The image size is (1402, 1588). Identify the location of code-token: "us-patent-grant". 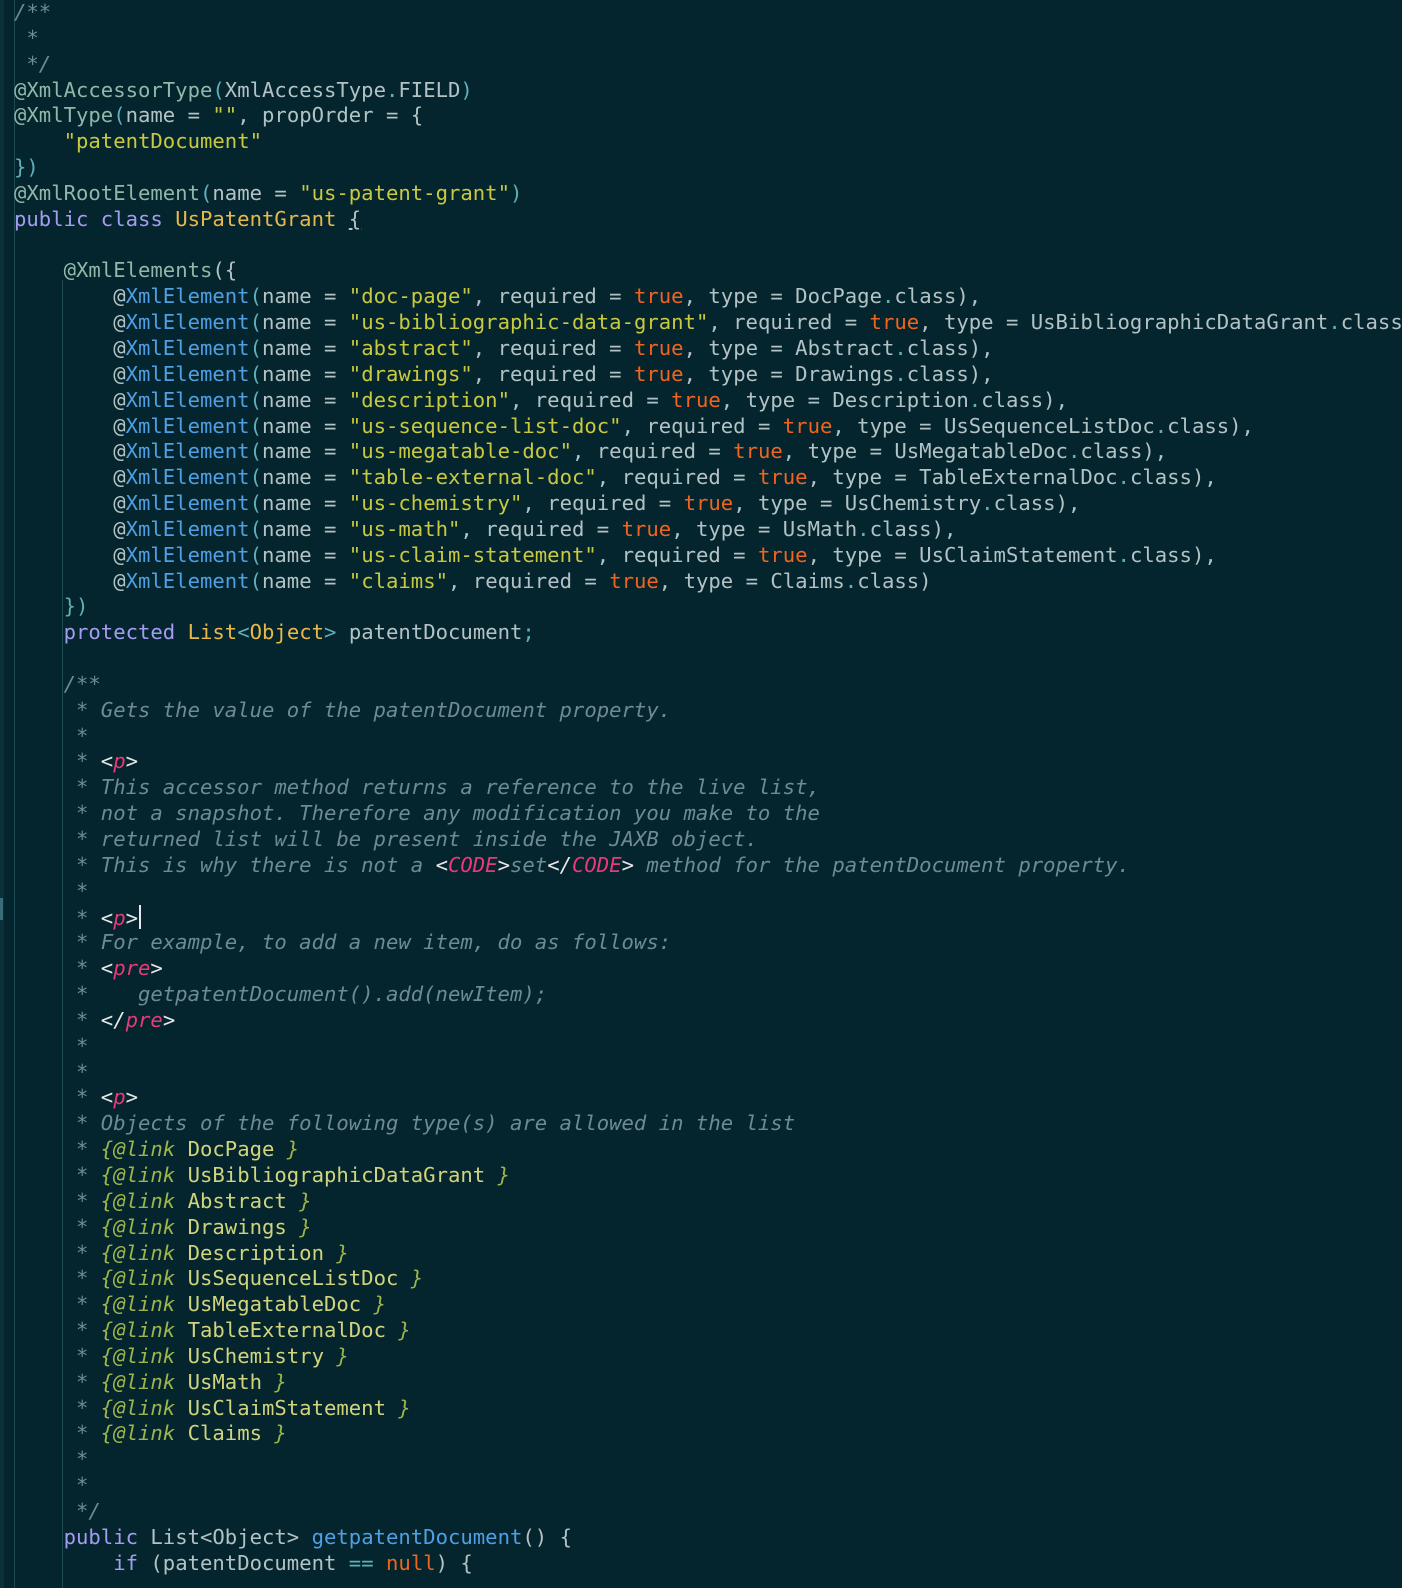
(404, 192).